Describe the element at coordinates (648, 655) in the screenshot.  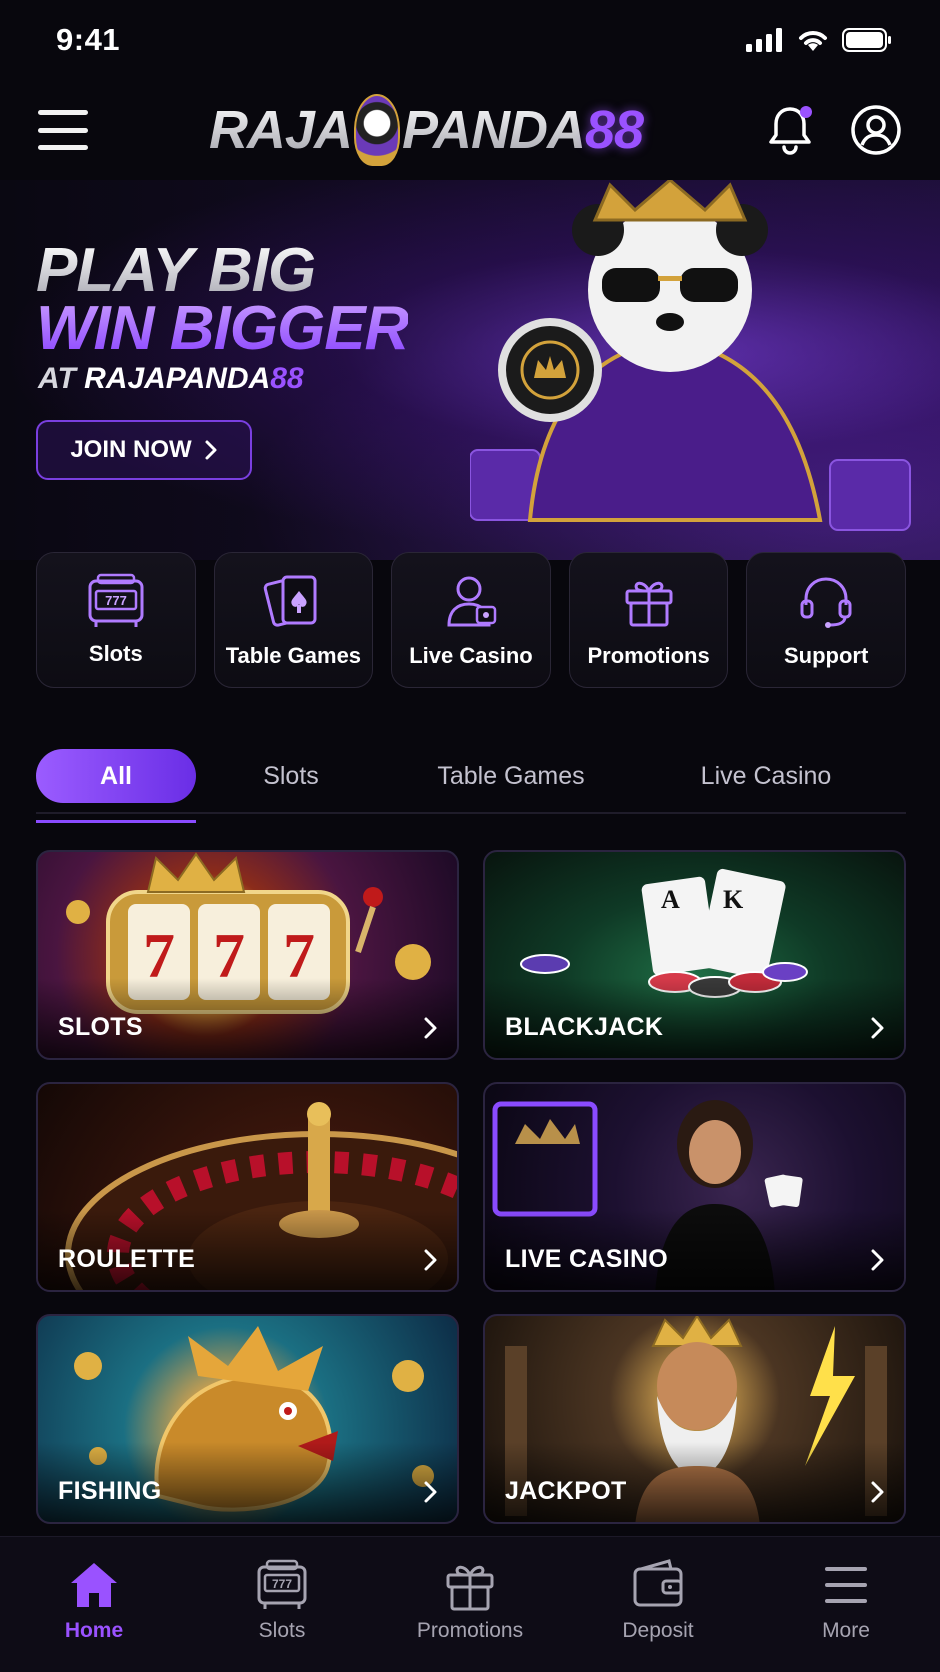
I see `quick-category-label: Promotions` at that location.